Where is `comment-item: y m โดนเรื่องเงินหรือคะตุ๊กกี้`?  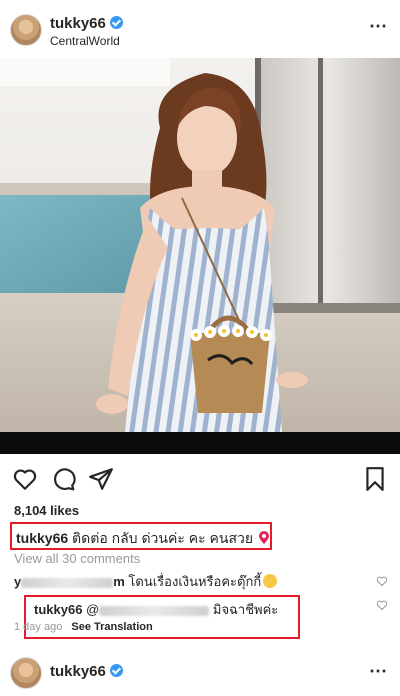 comment-item: y m โดนเรื่องเงินหรือคะตุ๊กกี้ is located at coordinates (146, 581).